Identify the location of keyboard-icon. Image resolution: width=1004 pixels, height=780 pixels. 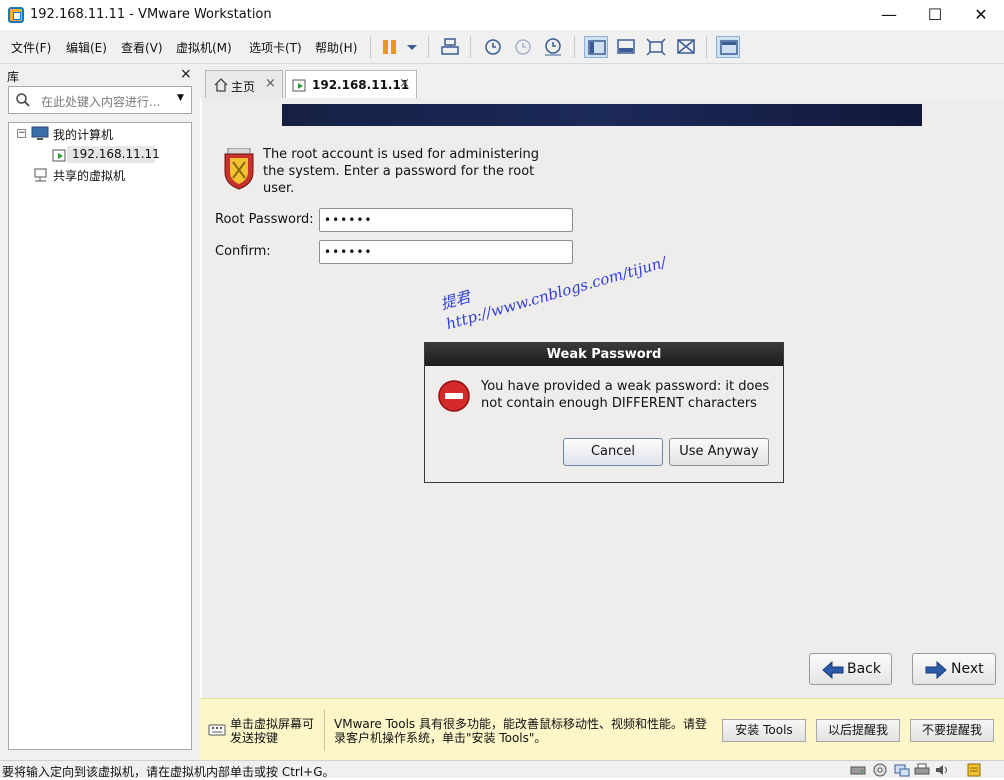
(217, 730).